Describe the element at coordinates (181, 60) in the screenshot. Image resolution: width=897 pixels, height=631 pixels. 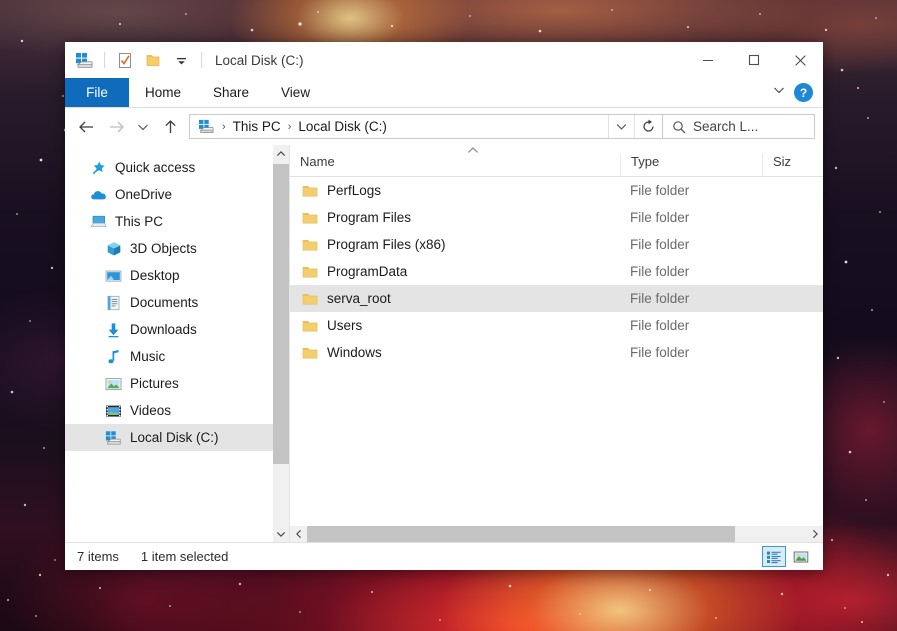
I see `customize-qat-chevron-icon` at that location.